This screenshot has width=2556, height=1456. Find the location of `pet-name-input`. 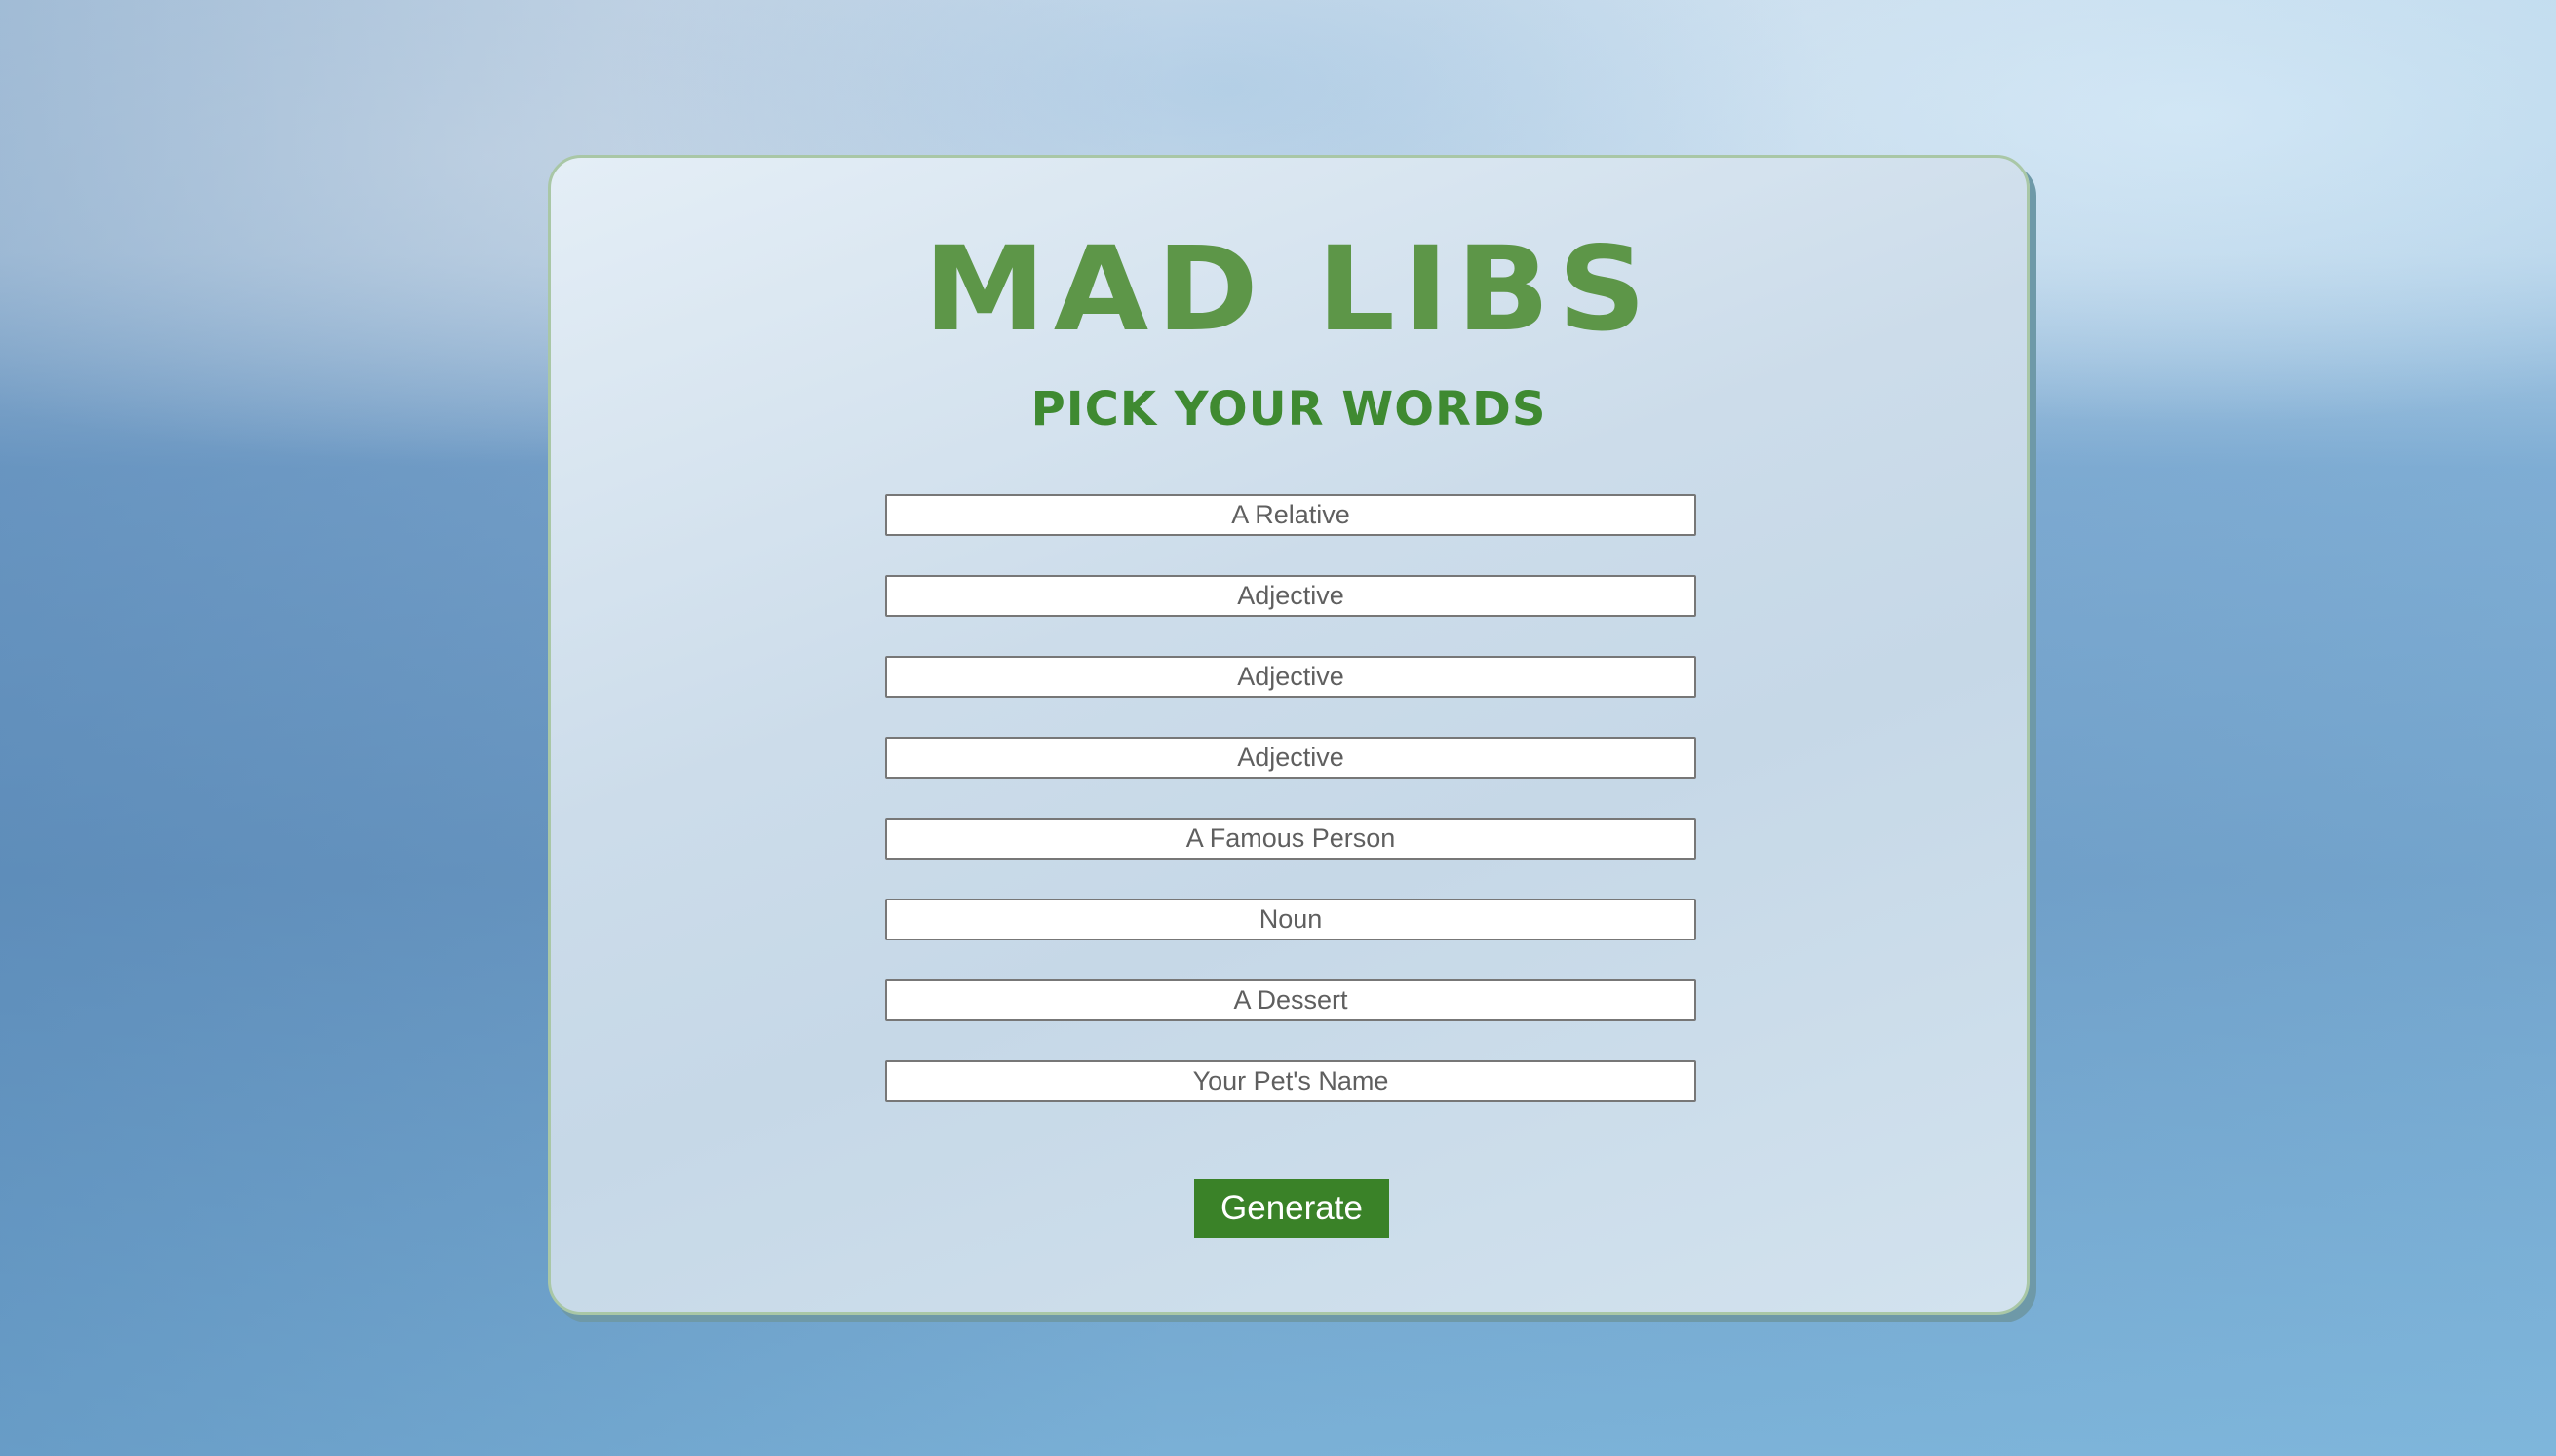

pet-name-input is located at coordinates (1290, 1081).